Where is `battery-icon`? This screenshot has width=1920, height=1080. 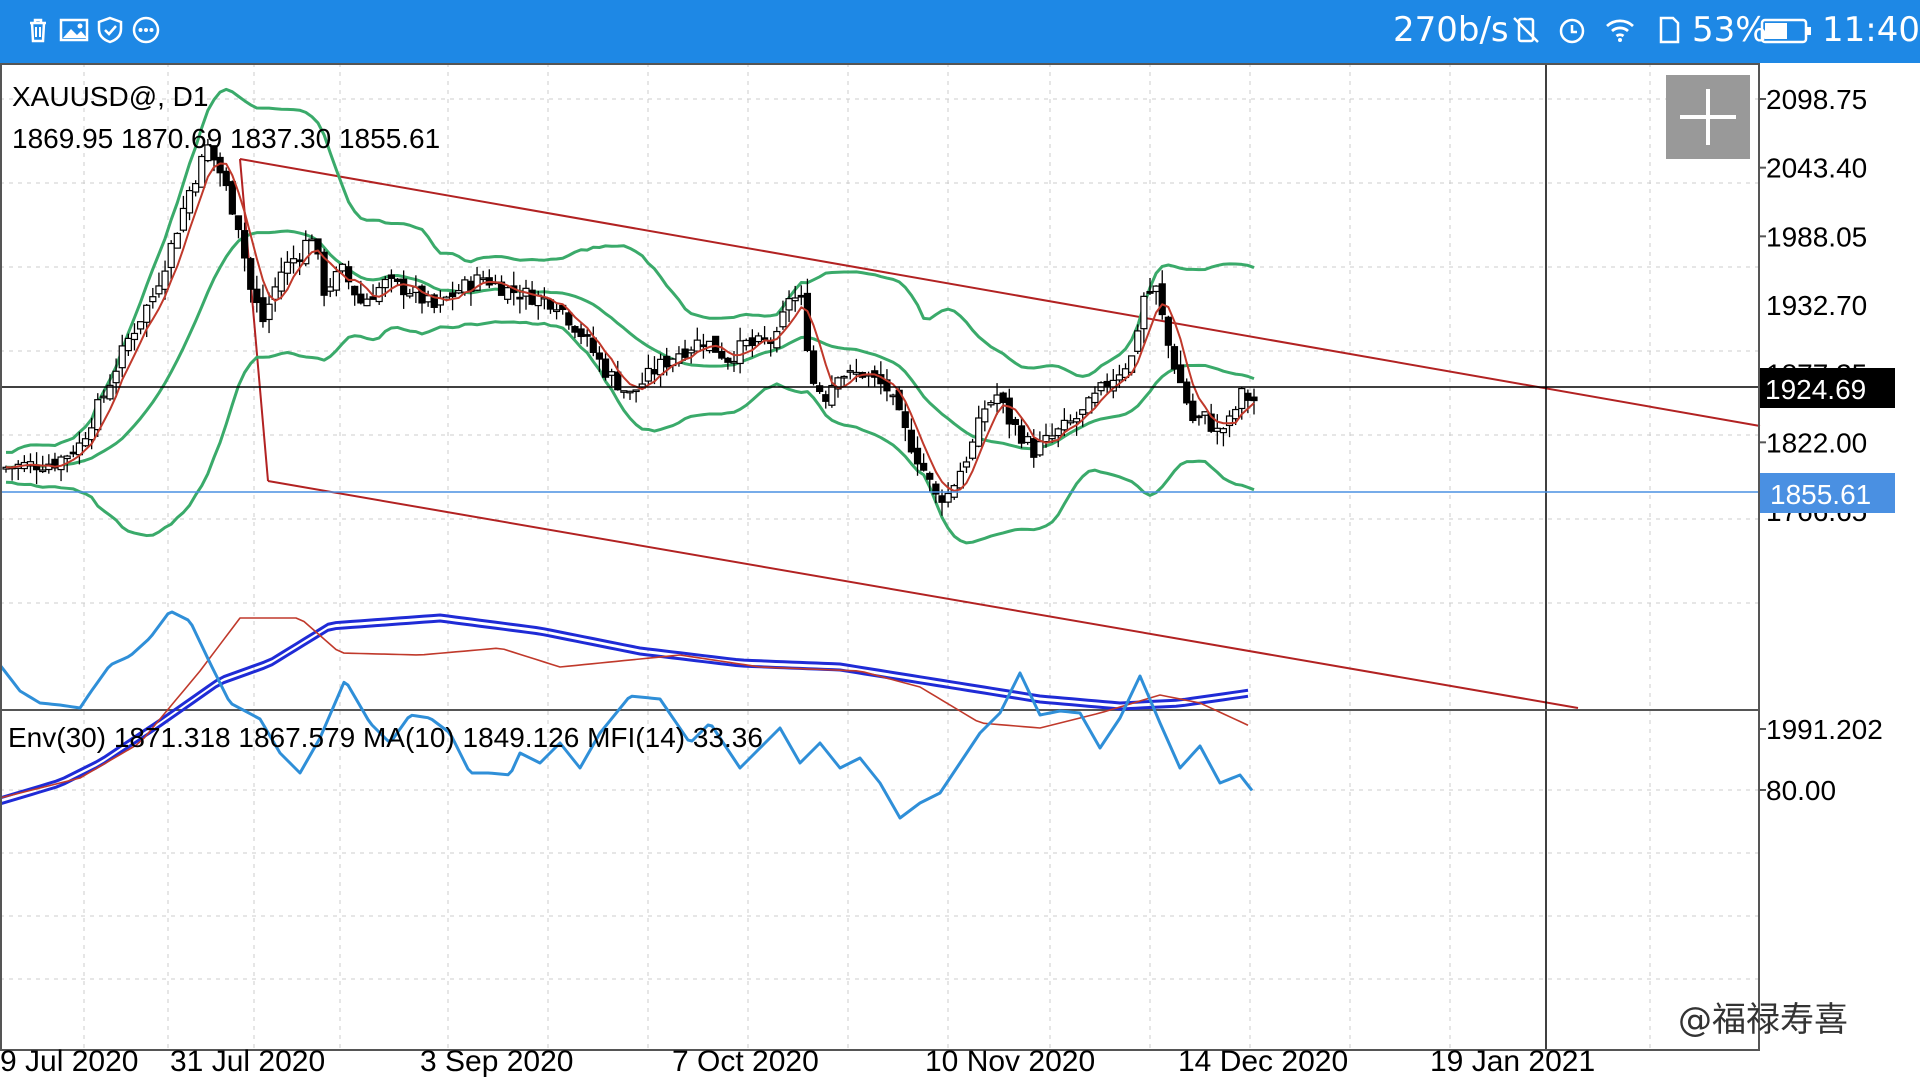 battery-icon is located at coordinates (1785, 31).